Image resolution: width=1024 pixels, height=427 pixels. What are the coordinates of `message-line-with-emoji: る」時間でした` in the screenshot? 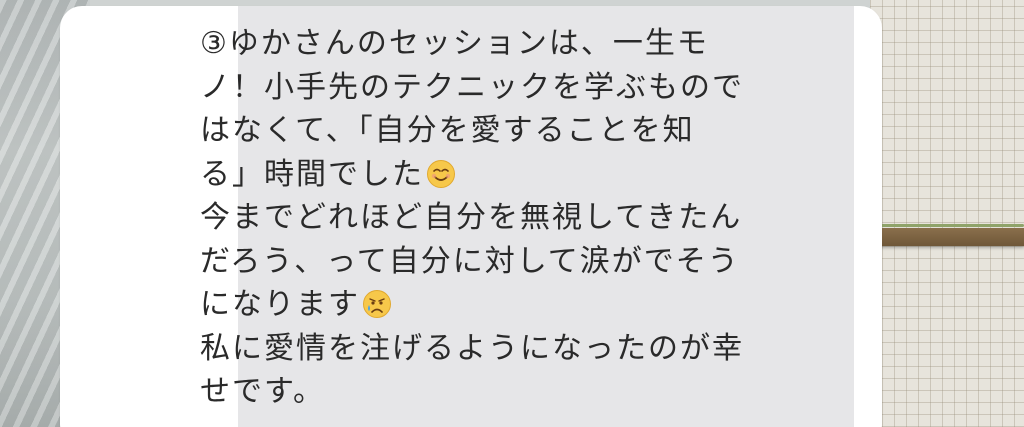 It's located at (480, 175).